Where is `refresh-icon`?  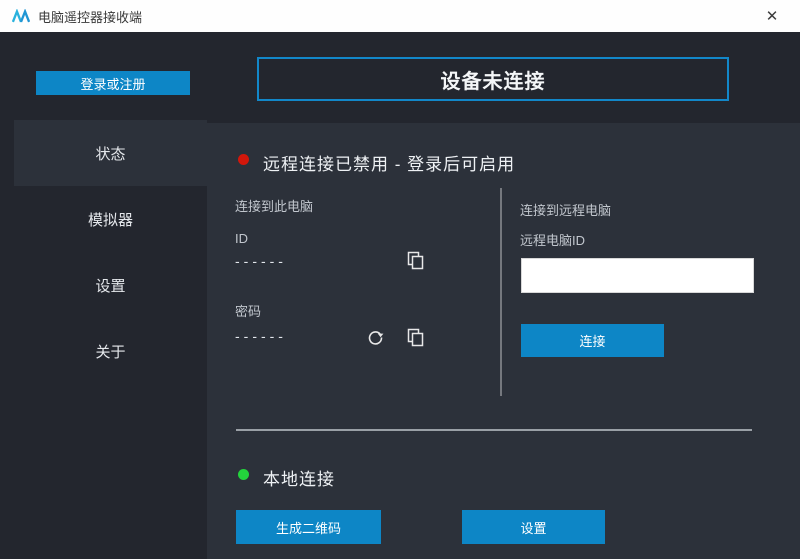
refresh-icon is located at coordinates (375, 337).